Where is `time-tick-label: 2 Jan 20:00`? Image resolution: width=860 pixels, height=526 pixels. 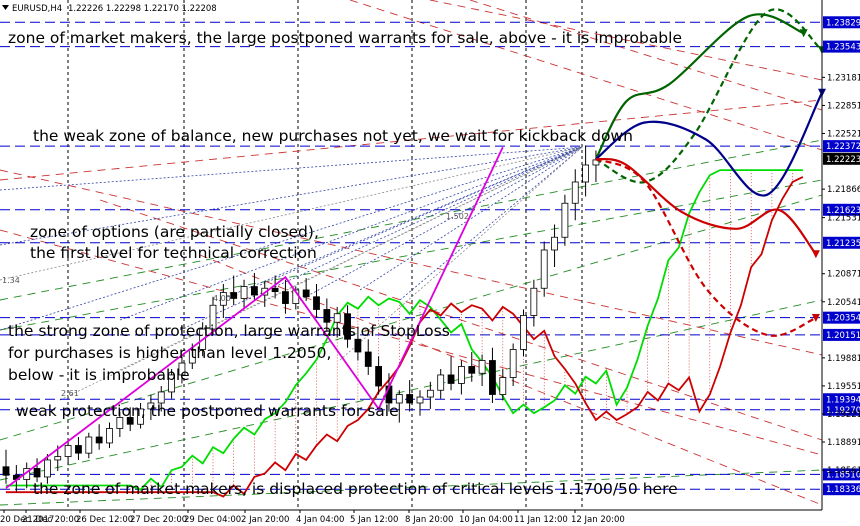 time-tick-label: 2 Jan 20:00 is located at coordinates (265, 520).